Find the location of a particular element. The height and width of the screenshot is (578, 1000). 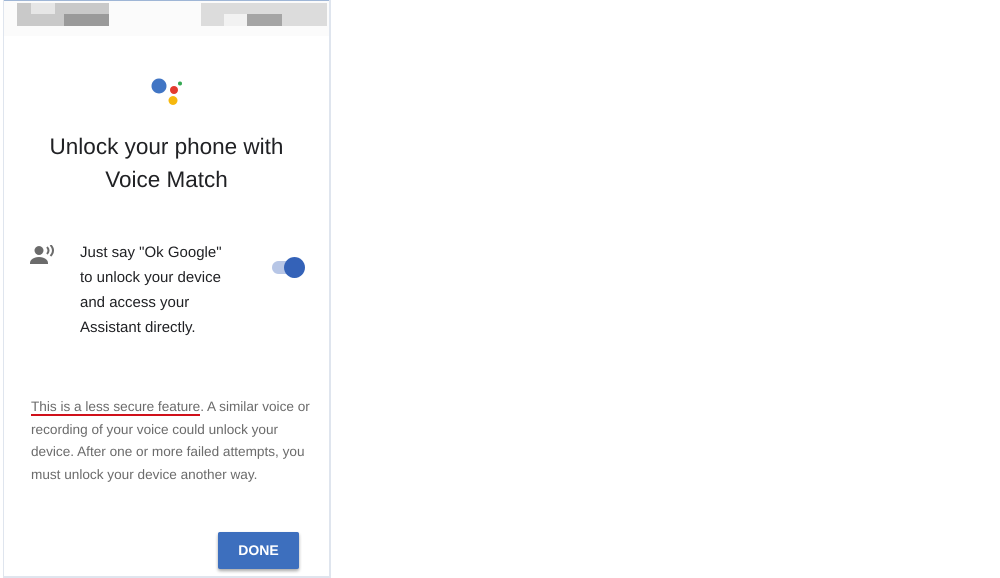

dialog-title: Unlock your phone with Voice Match is located at coordinates (166, 163).